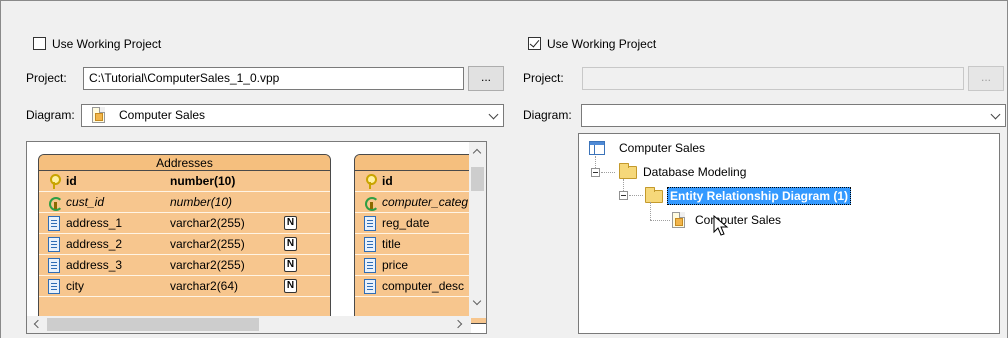 The height and width of the screenshot is (338, 1008). Describe the element at coordinates (50, 115) in the screenshot. I see `left-diagram-label: Diagram:` at that location.